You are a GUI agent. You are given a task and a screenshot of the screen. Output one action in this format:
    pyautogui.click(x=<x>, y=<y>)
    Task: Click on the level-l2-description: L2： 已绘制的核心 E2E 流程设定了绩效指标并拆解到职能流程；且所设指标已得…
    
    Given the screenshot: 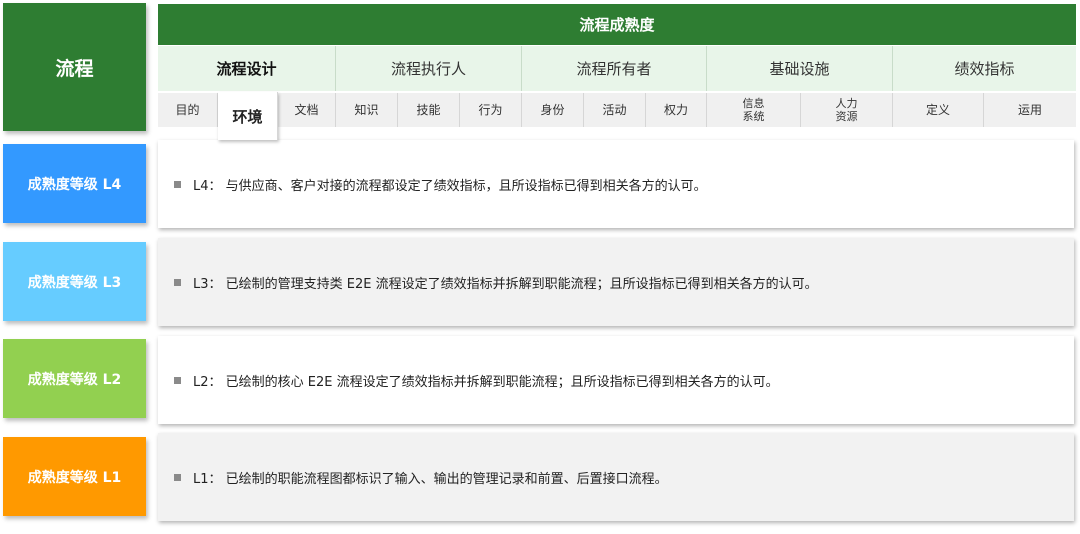 What is the action you would take?
    pyautogui.click(x=616, y=380)
    